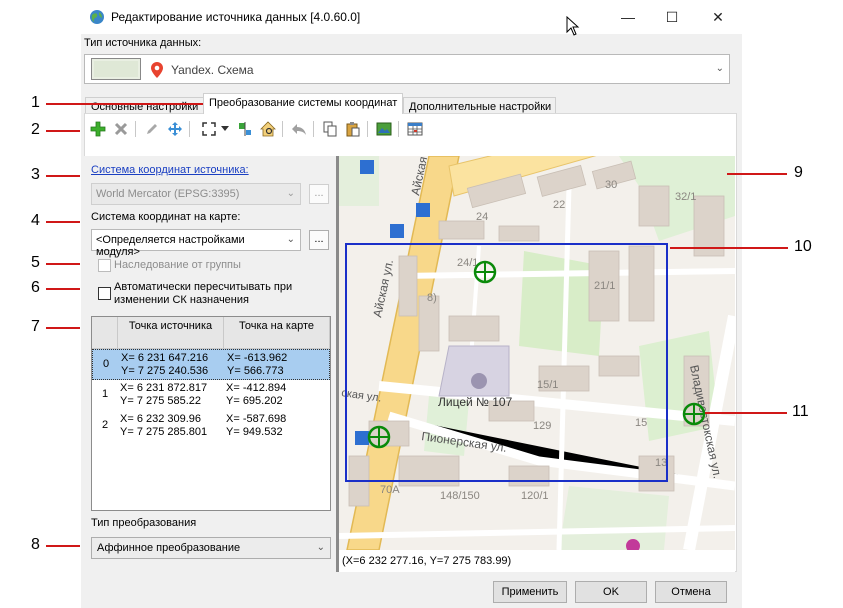  What do you see at coordinates (212, 70) in the screenshot?
I see `source-type-value: Yandex. Схема` at bounding box center [212, 70].